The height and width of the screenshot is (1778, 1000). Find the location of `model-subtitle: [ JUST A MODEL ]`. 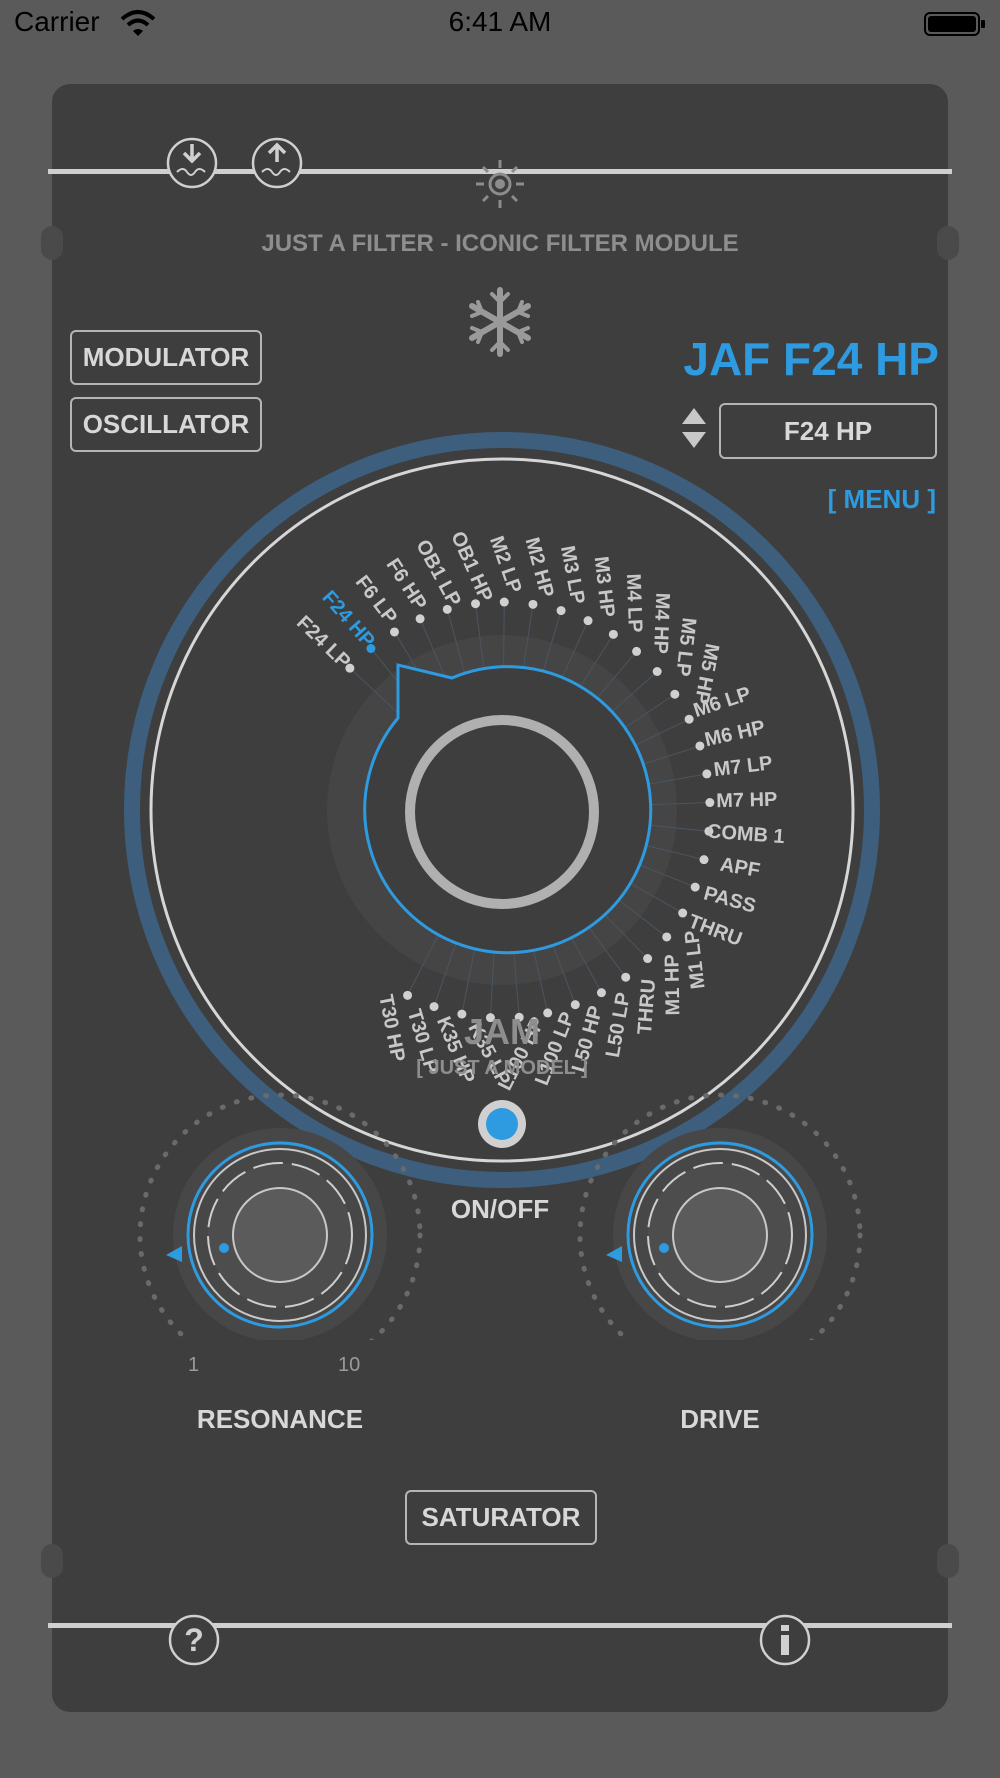

model-subtitle: [ JUST A MODEL ] is located at coordinates (501, 1068).